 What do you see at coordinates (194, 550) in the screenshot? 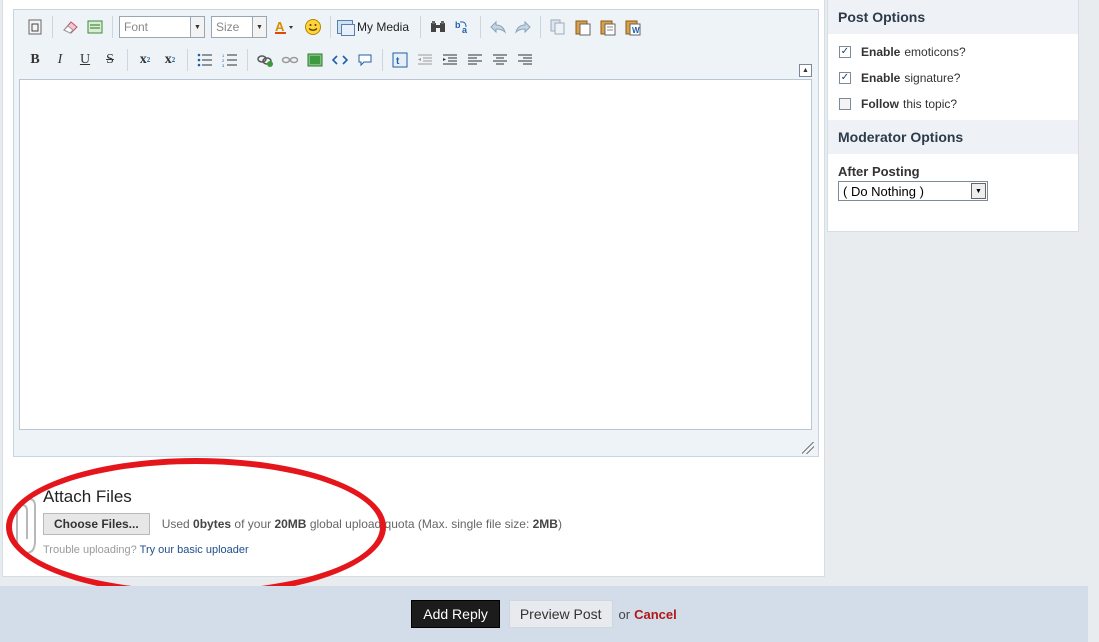
I see `basic-uploader-link: Try our basic uploader` at bounding box center [194, 550].